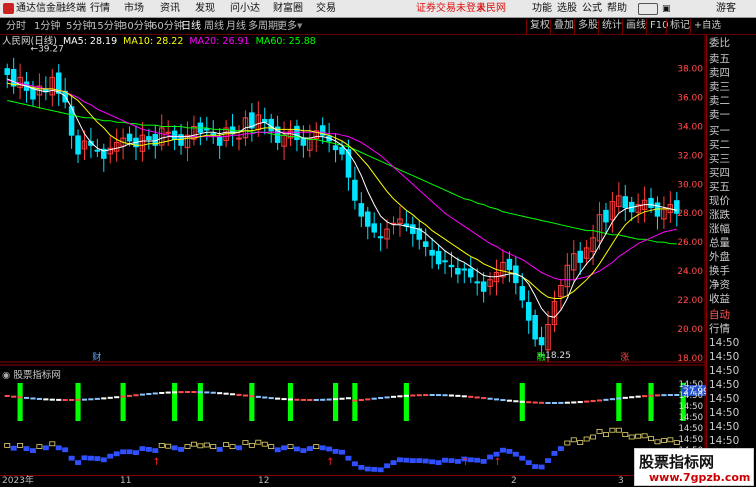 This screenshot has height=487, width=756. What do you see at coordinates (726, 9) in the screenshot?
I see `guest-label: 游客` at bounding box center [726, 9].